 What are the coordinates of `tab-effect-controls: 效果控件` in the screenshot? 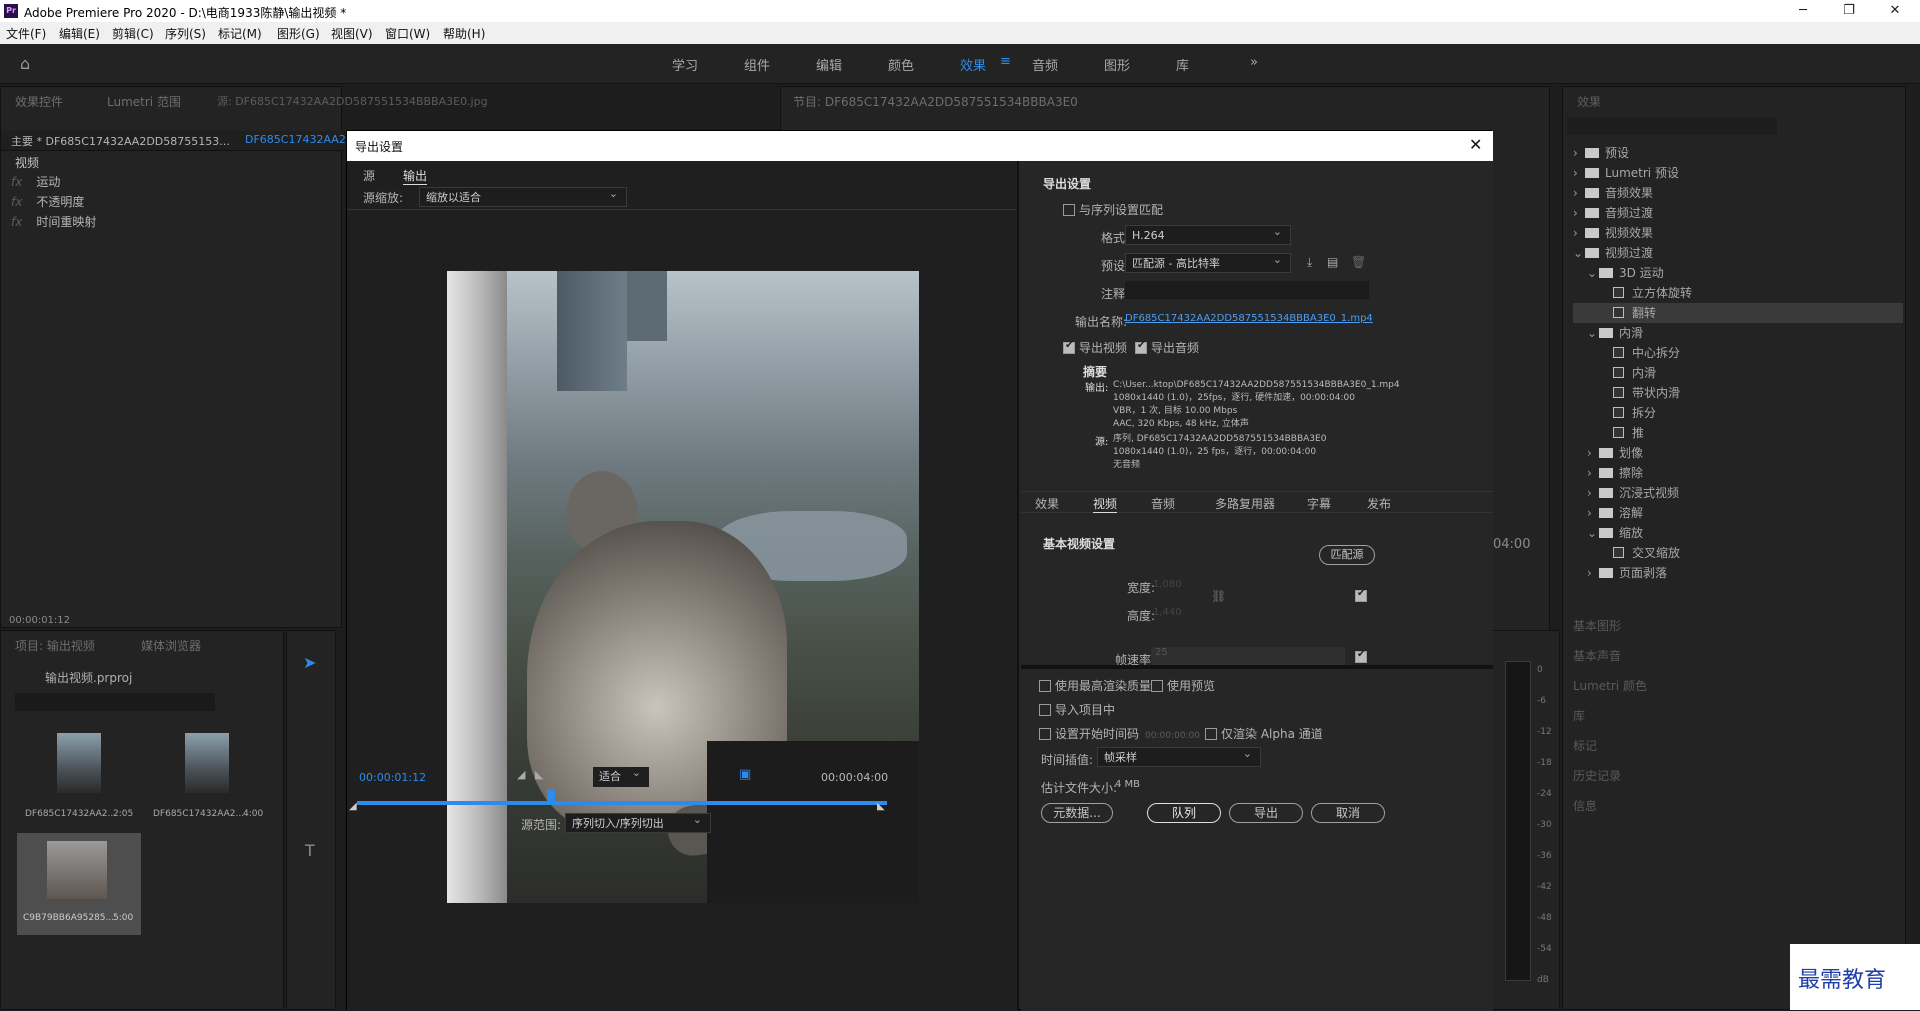 It's located at (39, 101).